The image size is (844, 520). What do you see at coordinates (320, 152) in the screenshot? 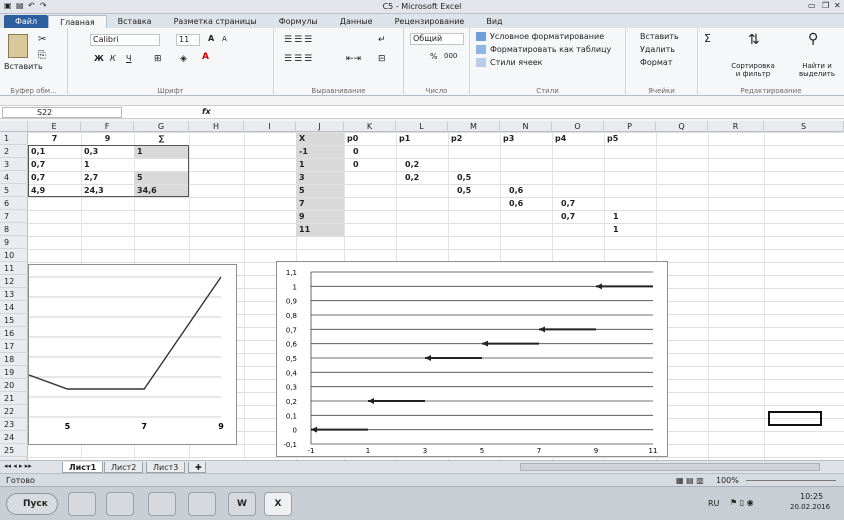
I see `jp-x: -1` at bounding box center [320, 152].